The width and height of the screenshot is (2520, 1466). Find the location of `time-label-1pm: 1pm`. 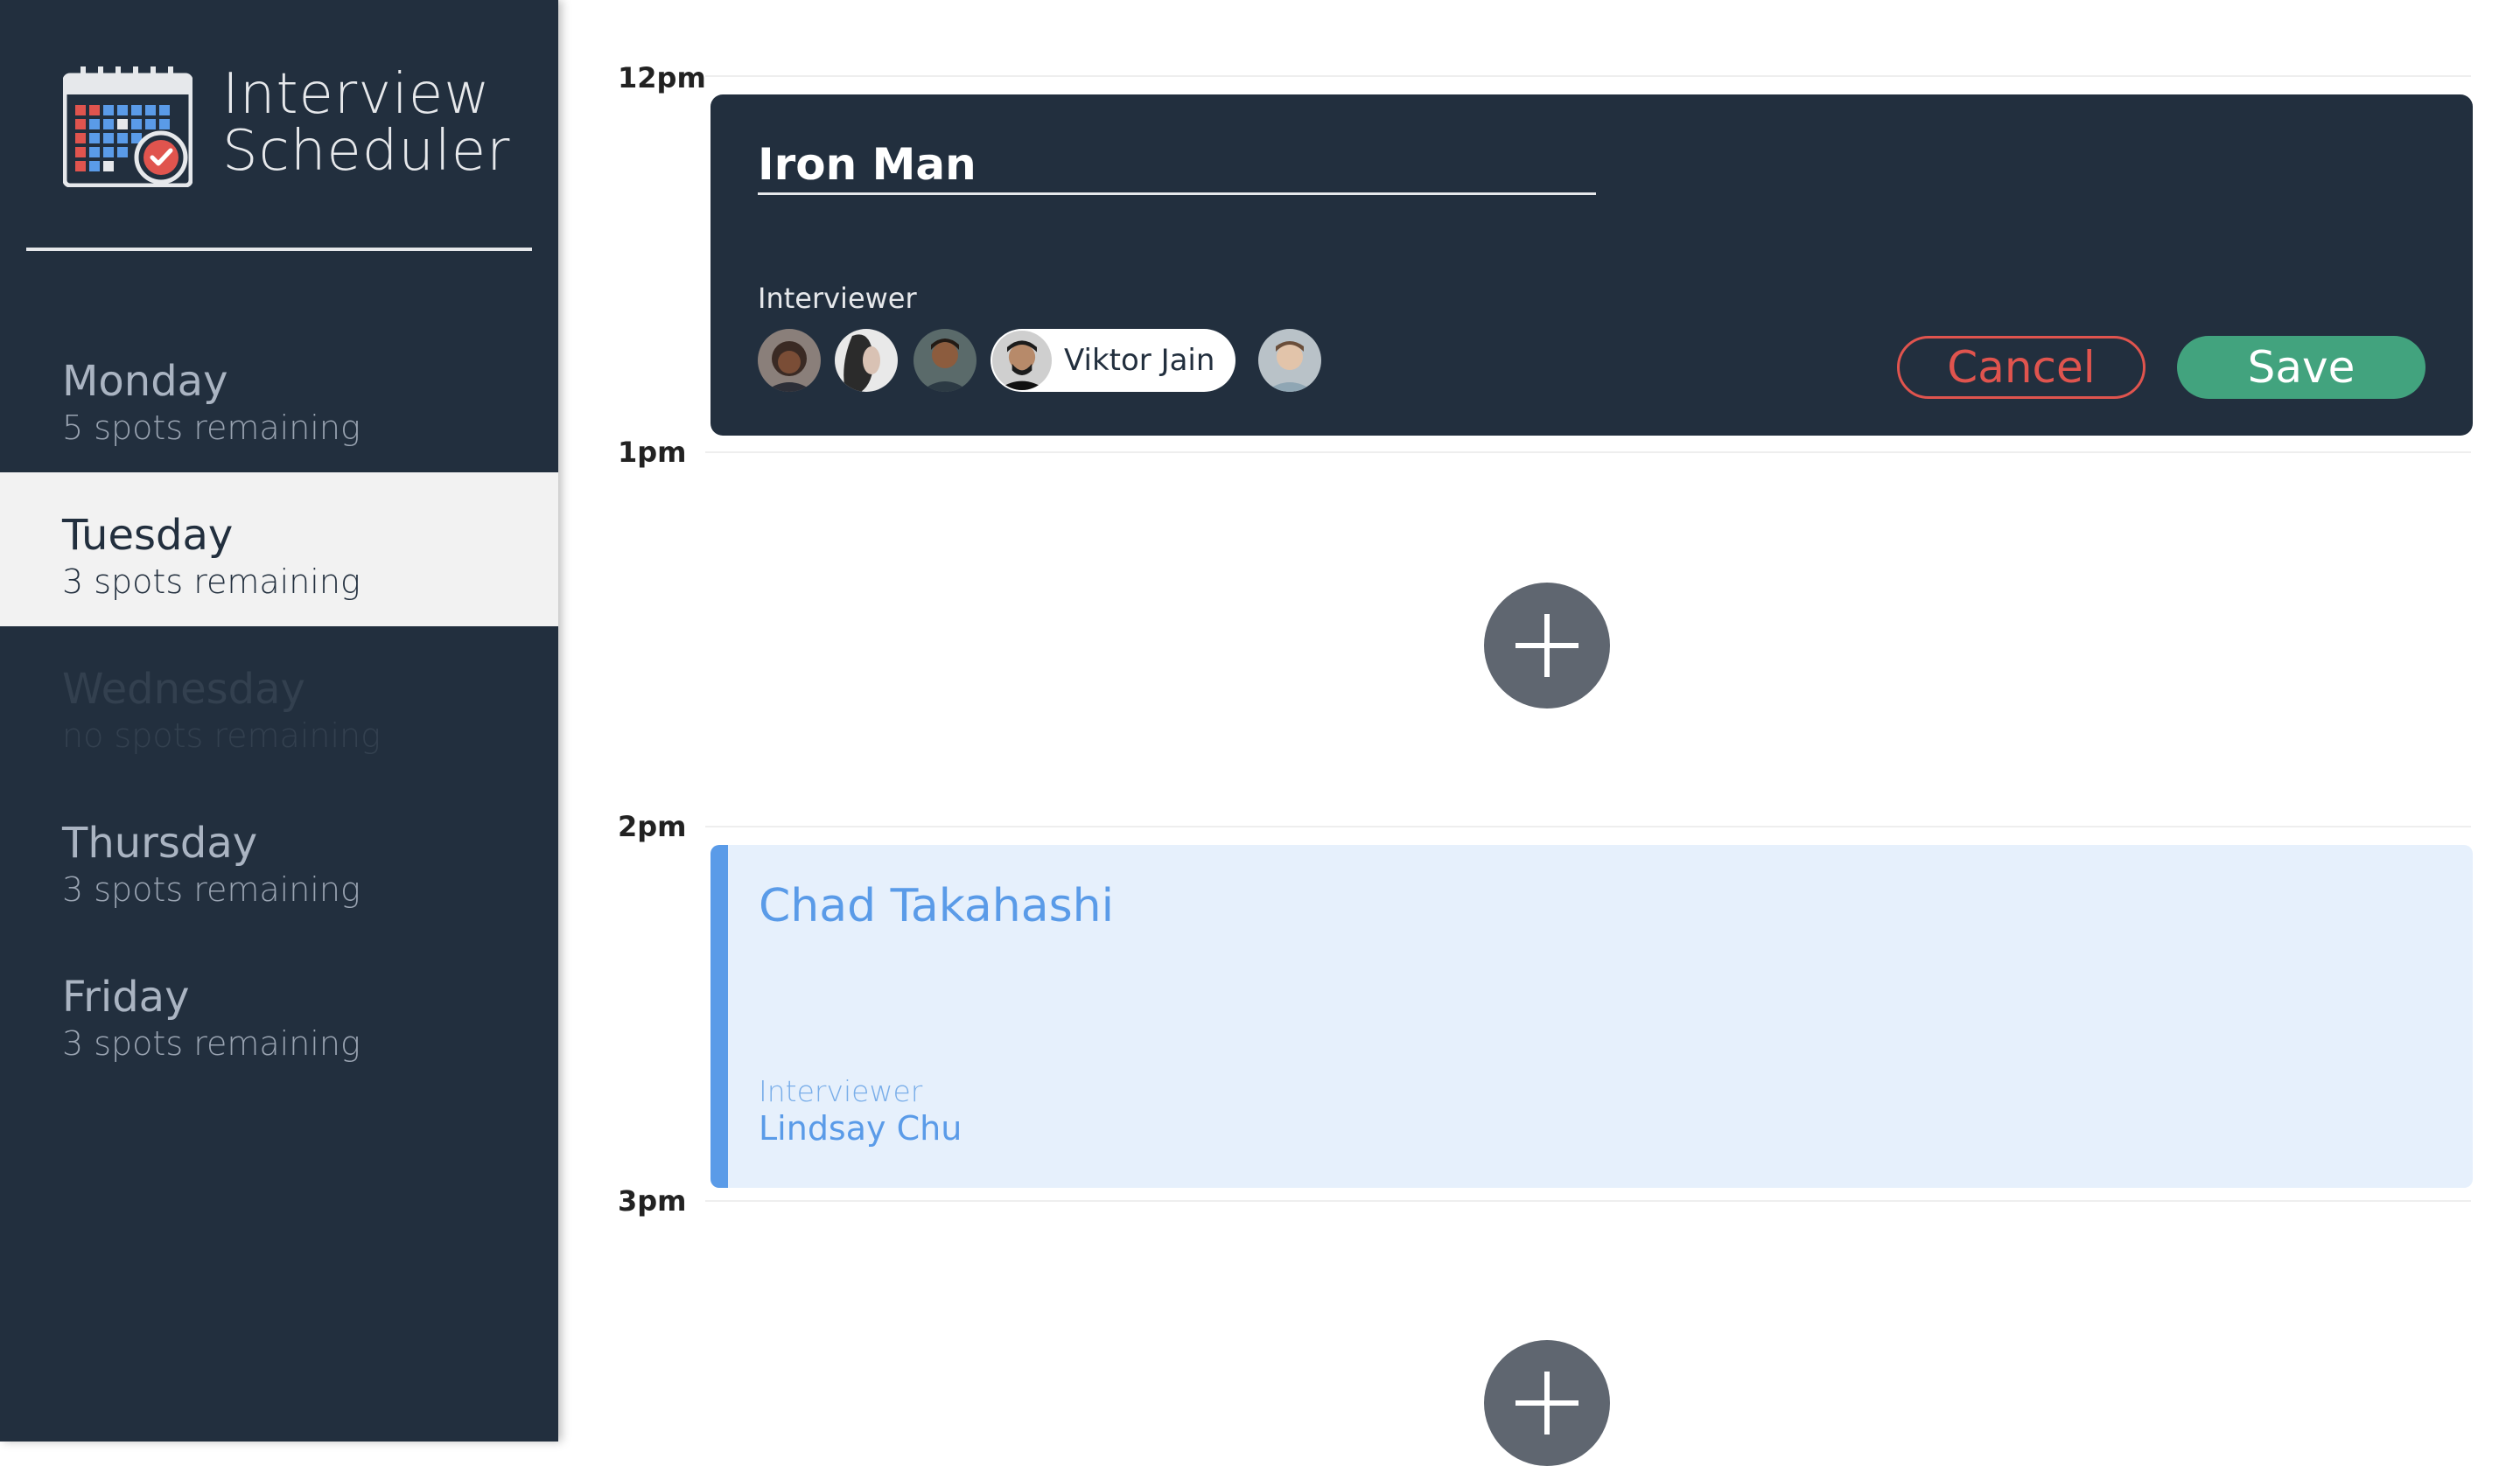

time-label-1pm: 1pm is located at coordinates (652, 452).